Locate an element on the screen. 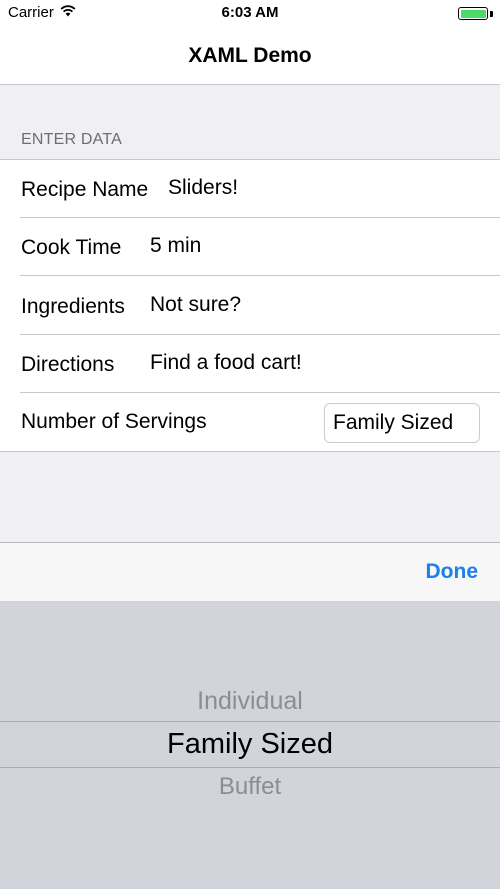  navigation-bar: XAML Demo is located at coordinates (250, 56).